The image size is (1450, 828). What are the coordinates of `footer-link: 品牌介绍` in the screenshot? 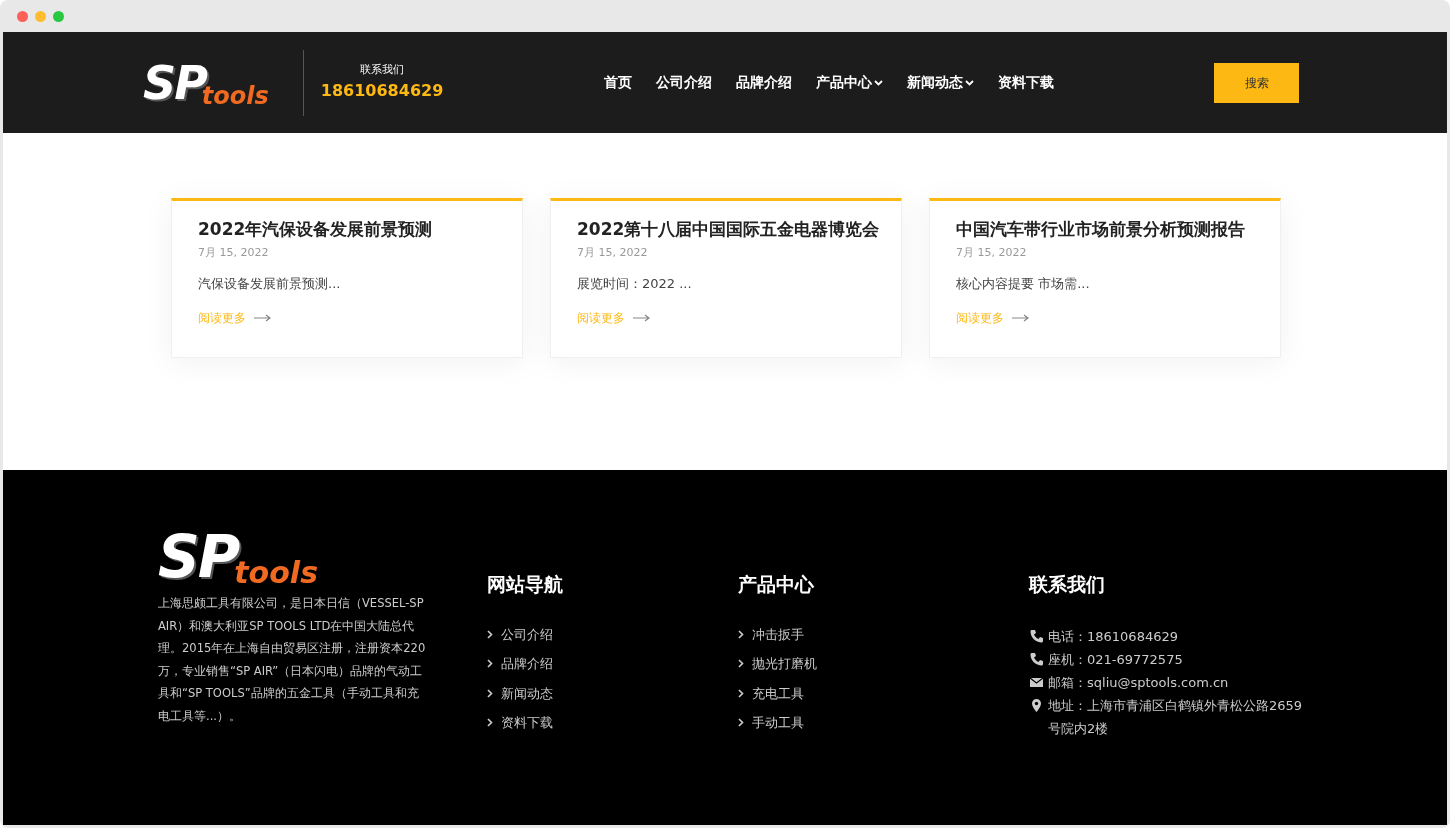 It's located at (527, 664).